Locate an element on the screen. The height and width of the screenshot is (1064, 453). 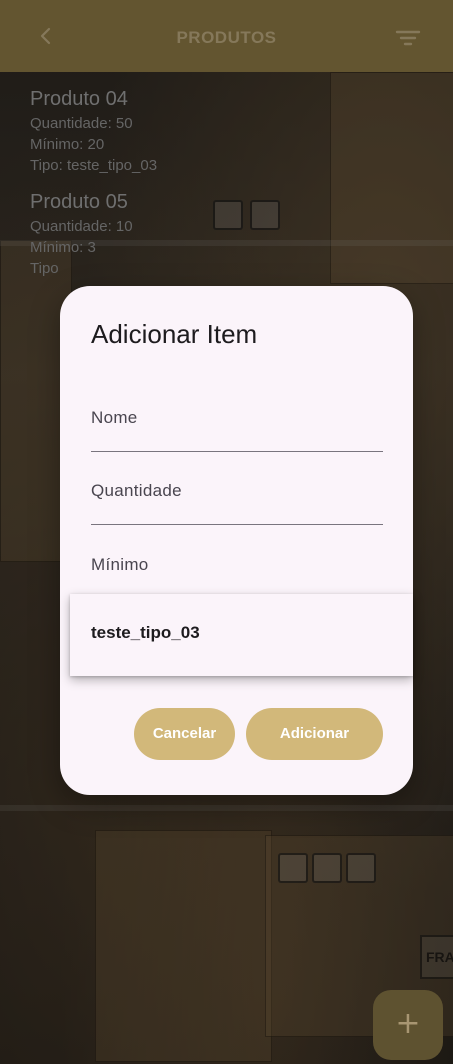
quantity-field-label: Quantidade is located at coordinates (136, 490).